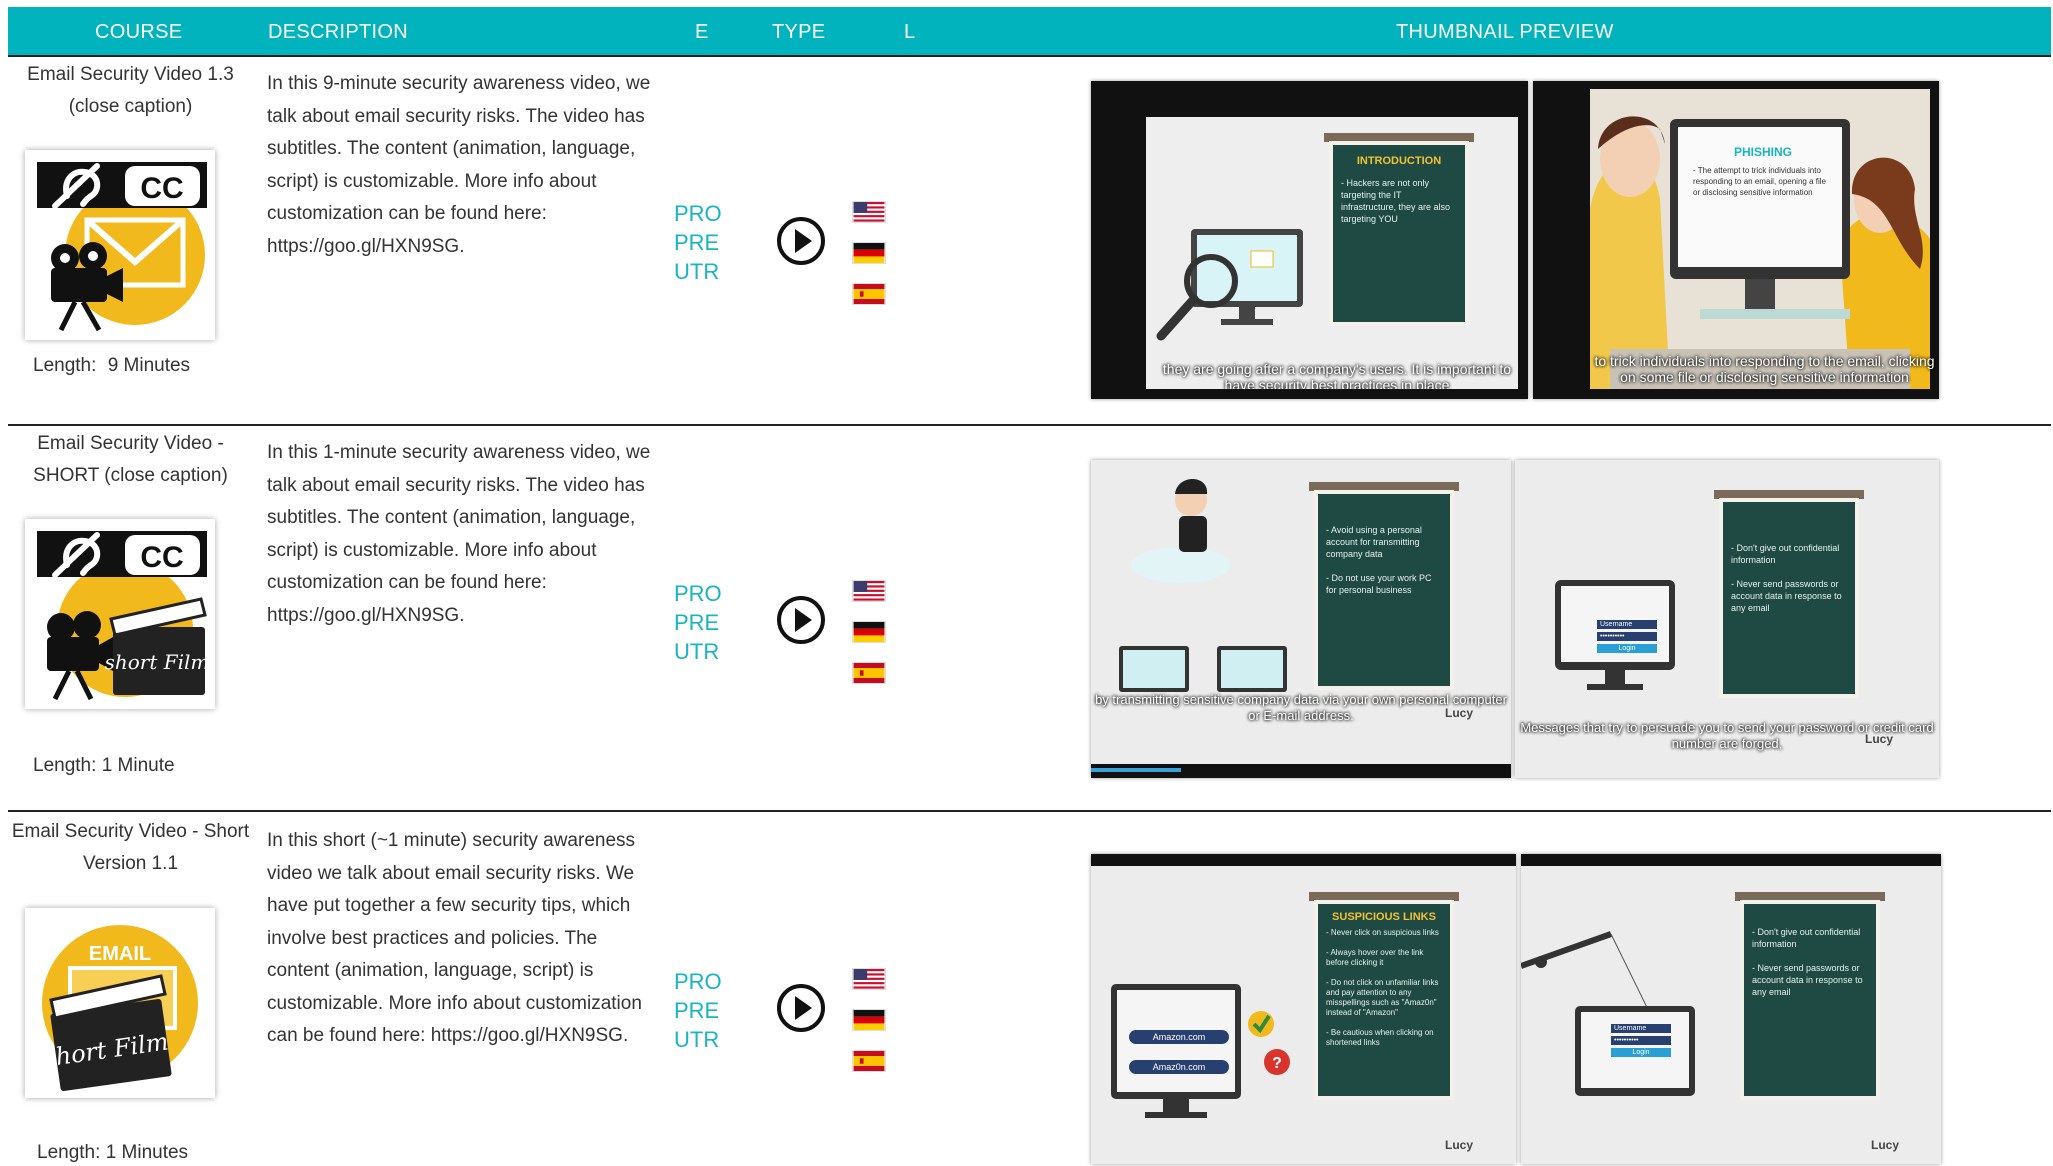 Image resolution: width=2053 pixels, height=1166 pixels. I want to click on user-illustration, so click(1203, 585).